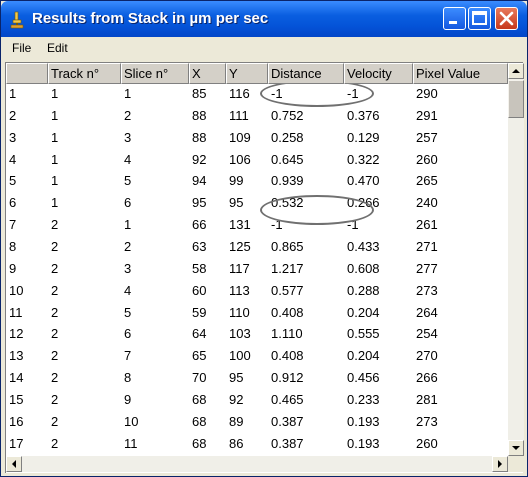  What do you see at coordinates (257, 180) in the screenshot?
I see `table-row: 5 1 5 94 99 0.939 0.470 265` at bounding box center [257, 180].